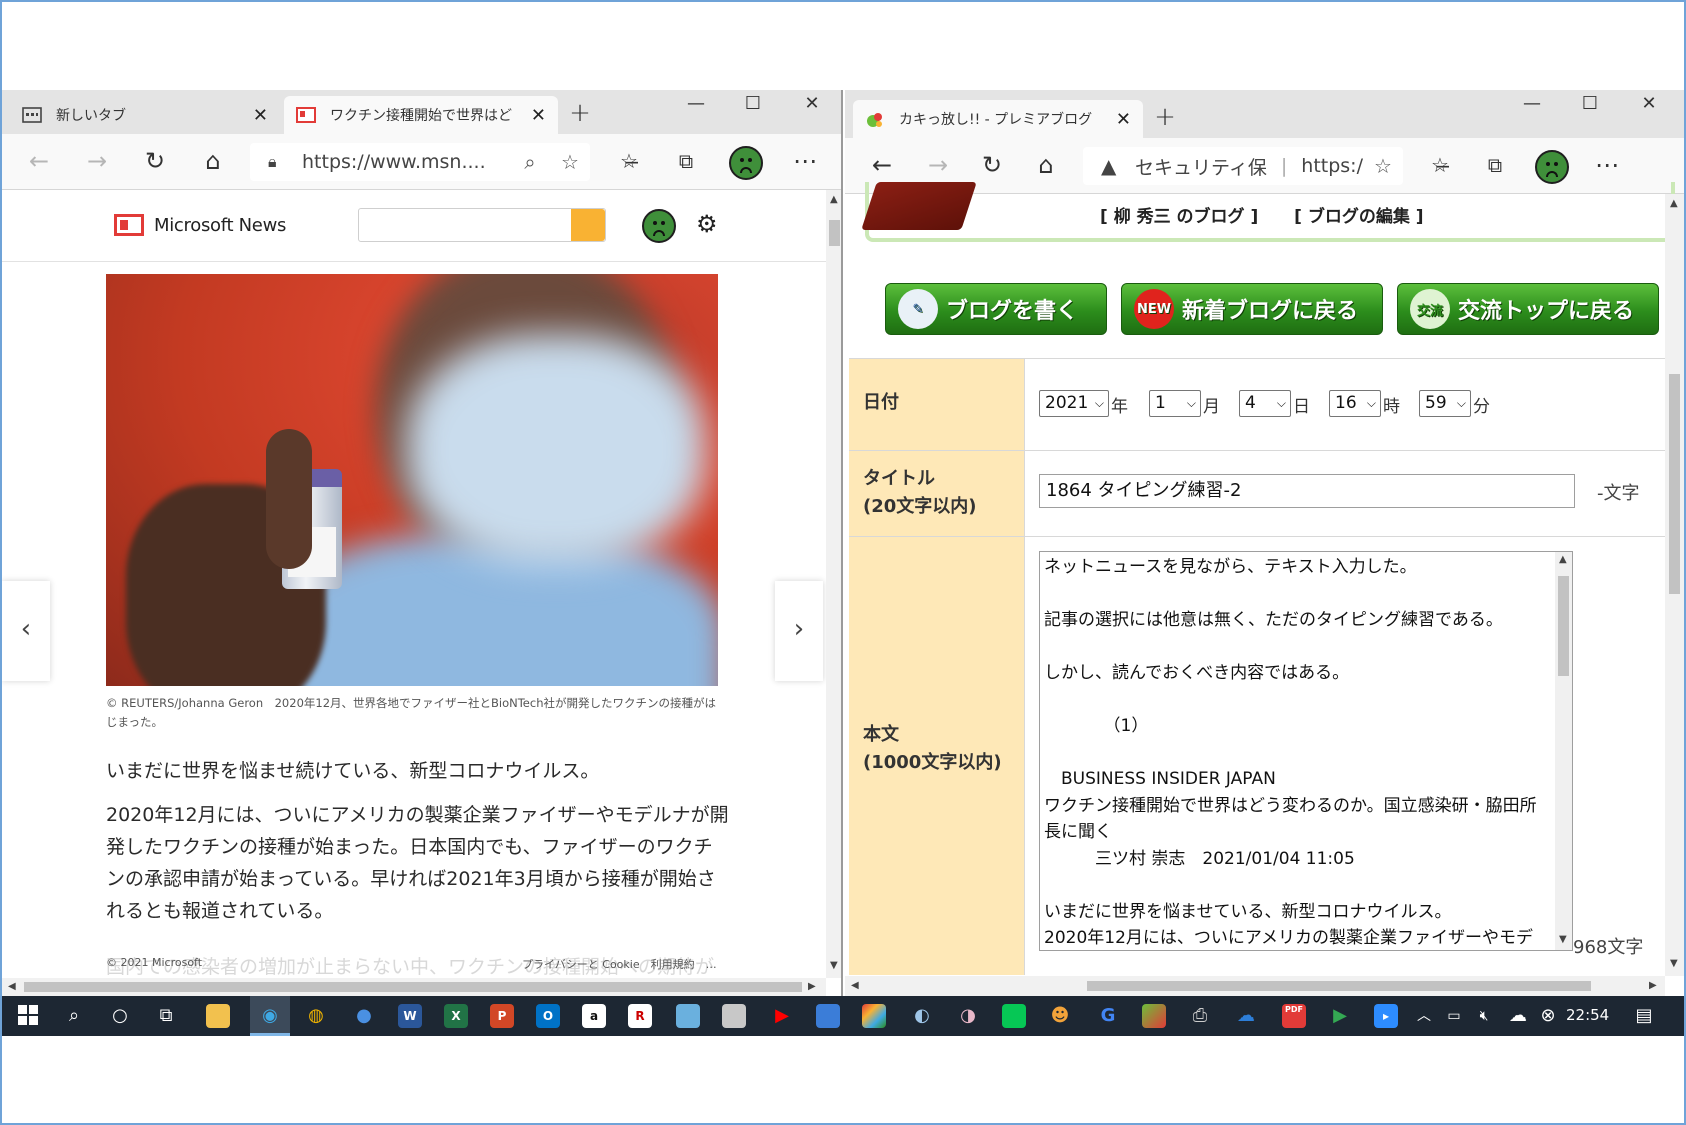 The image size is (1686, 1125). I want to click on paint3d-icon: ◑, so click(968, 1016).